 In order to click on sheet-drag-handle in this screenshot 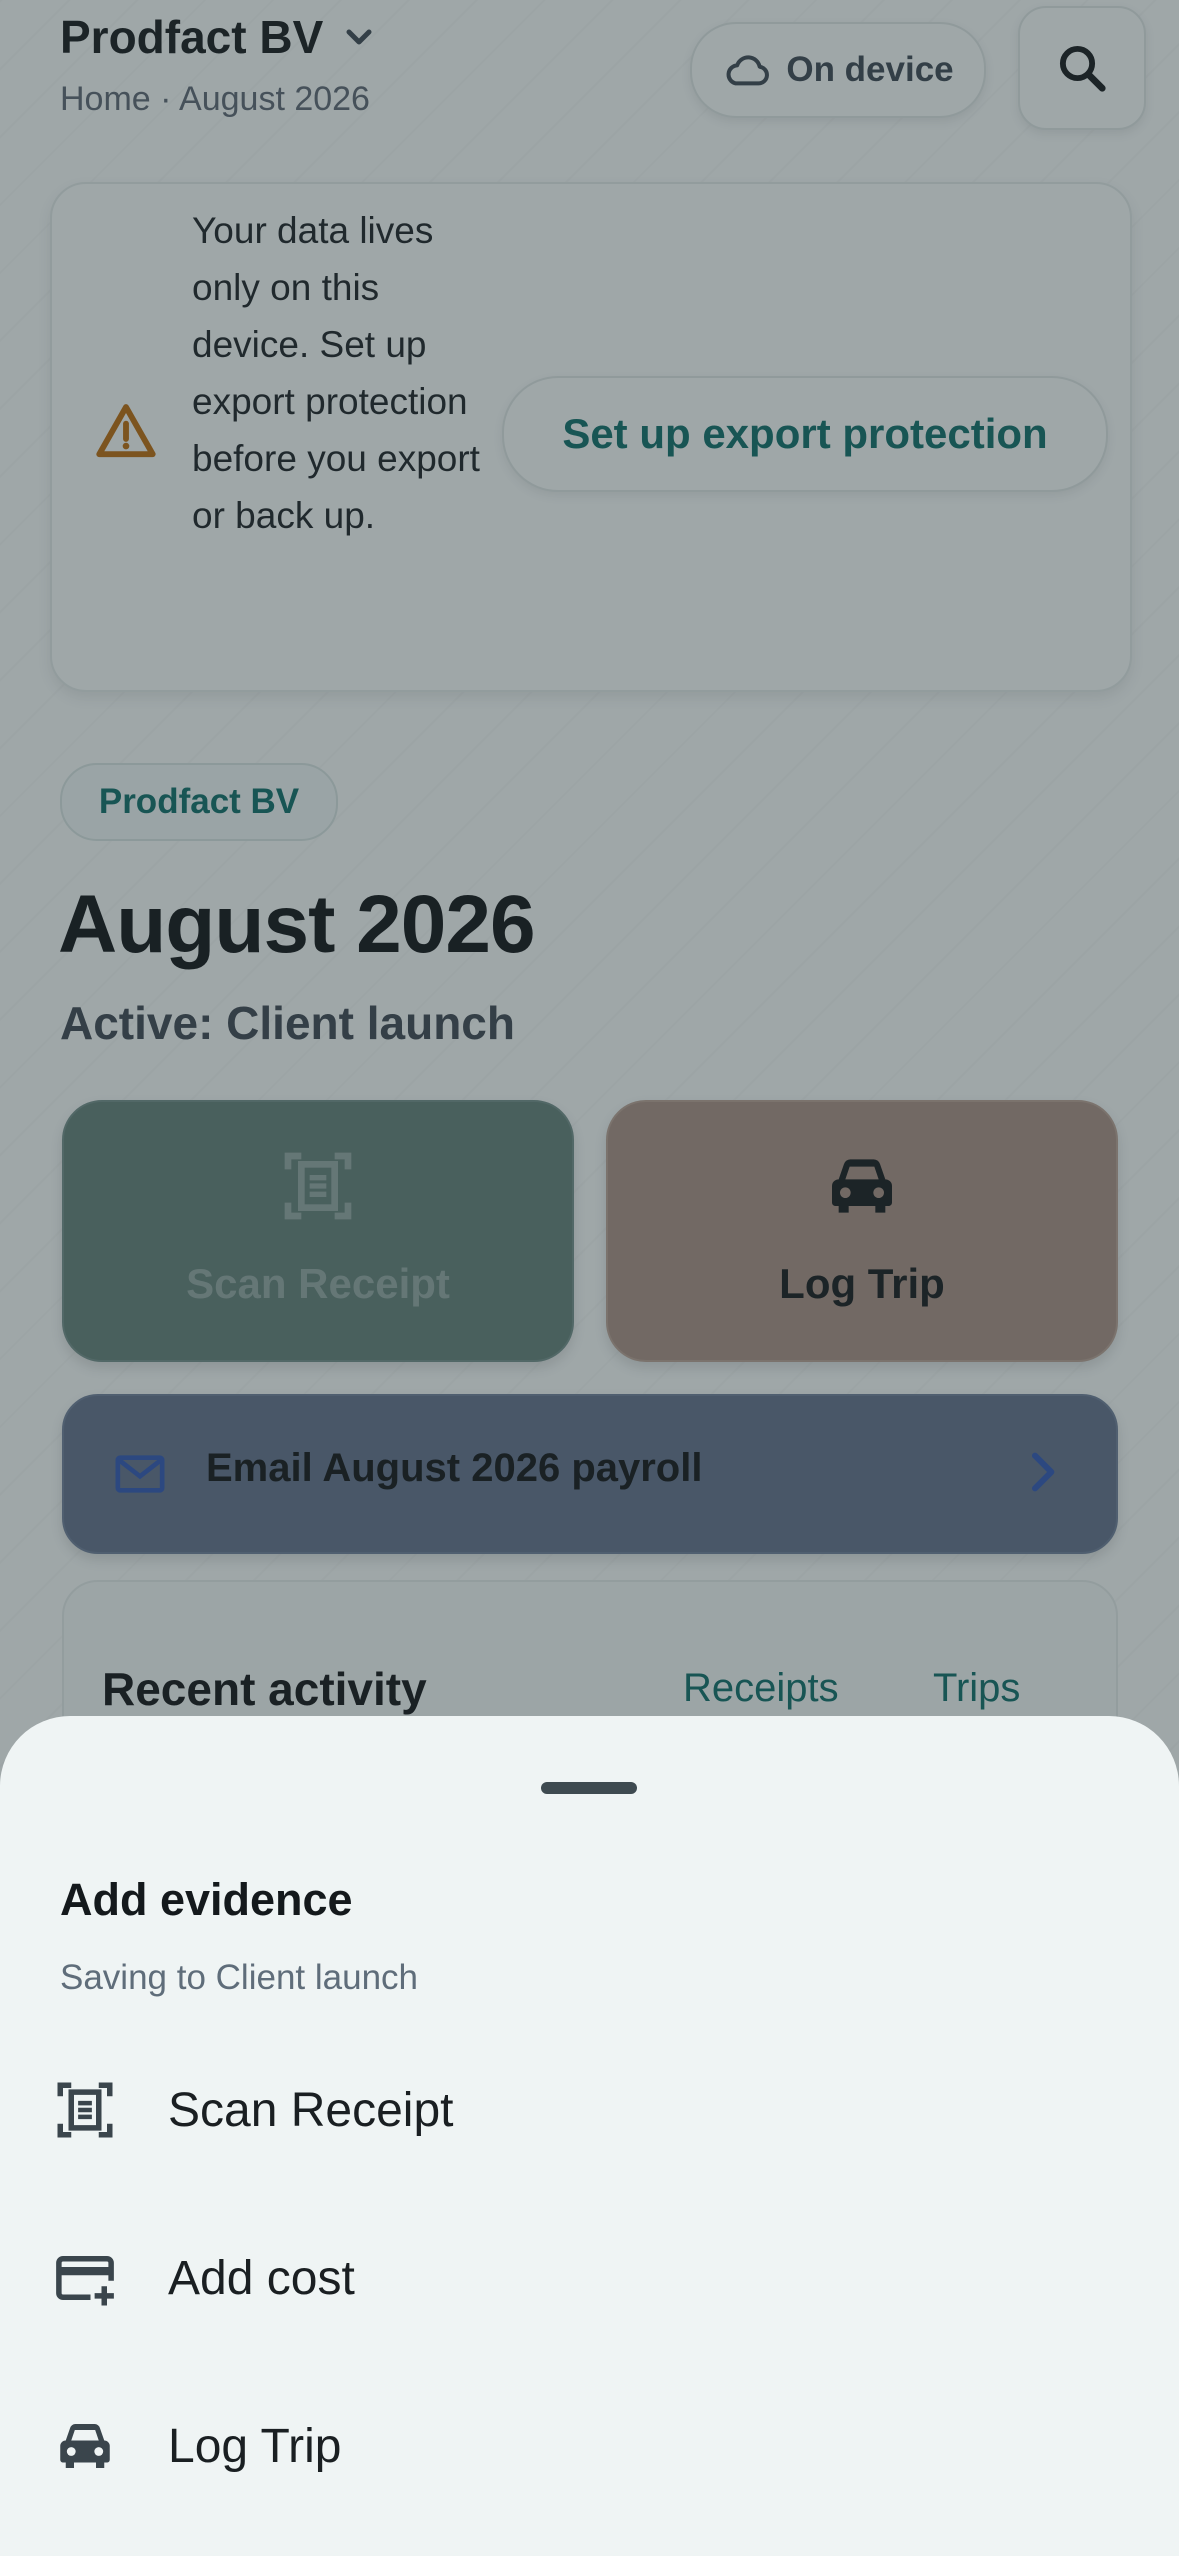, I will do `click(589, 1788)`.